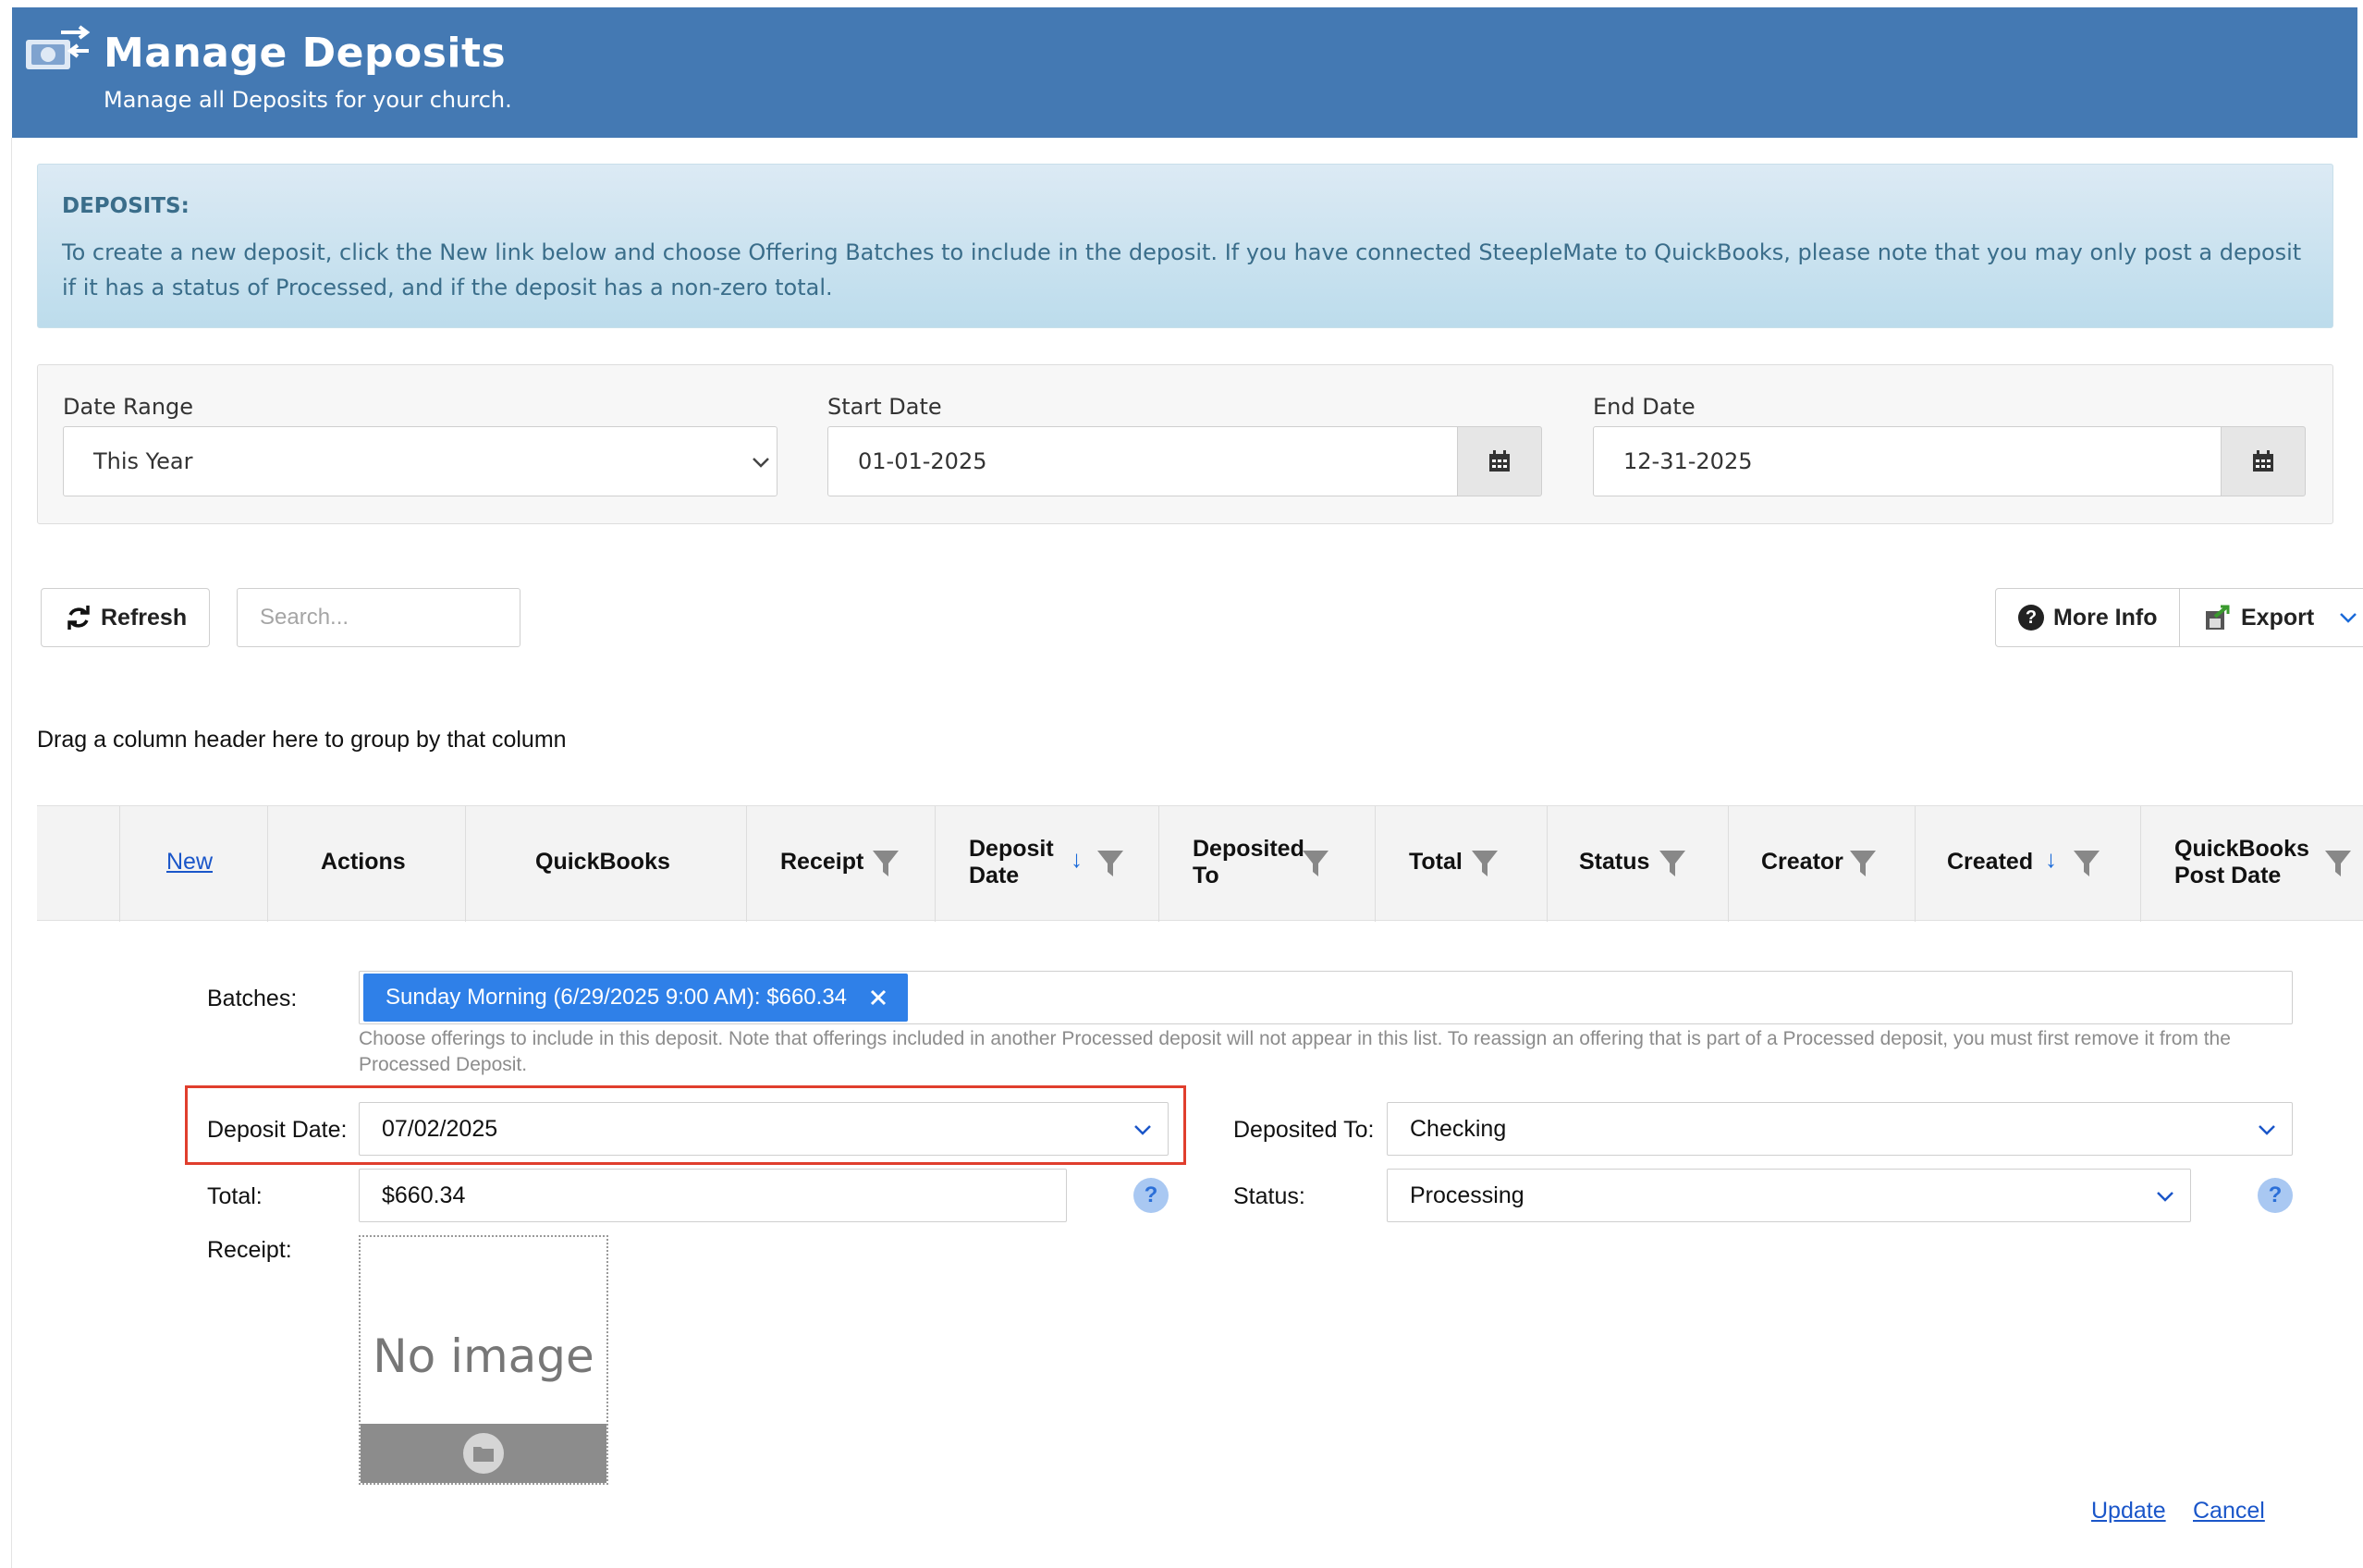 The width and height of the screenshot is (2363, 1568). Describe the element at coordinates (440, 1129) in the screenshot. I see `deposit-date-value: 07/02/2025` at that location.